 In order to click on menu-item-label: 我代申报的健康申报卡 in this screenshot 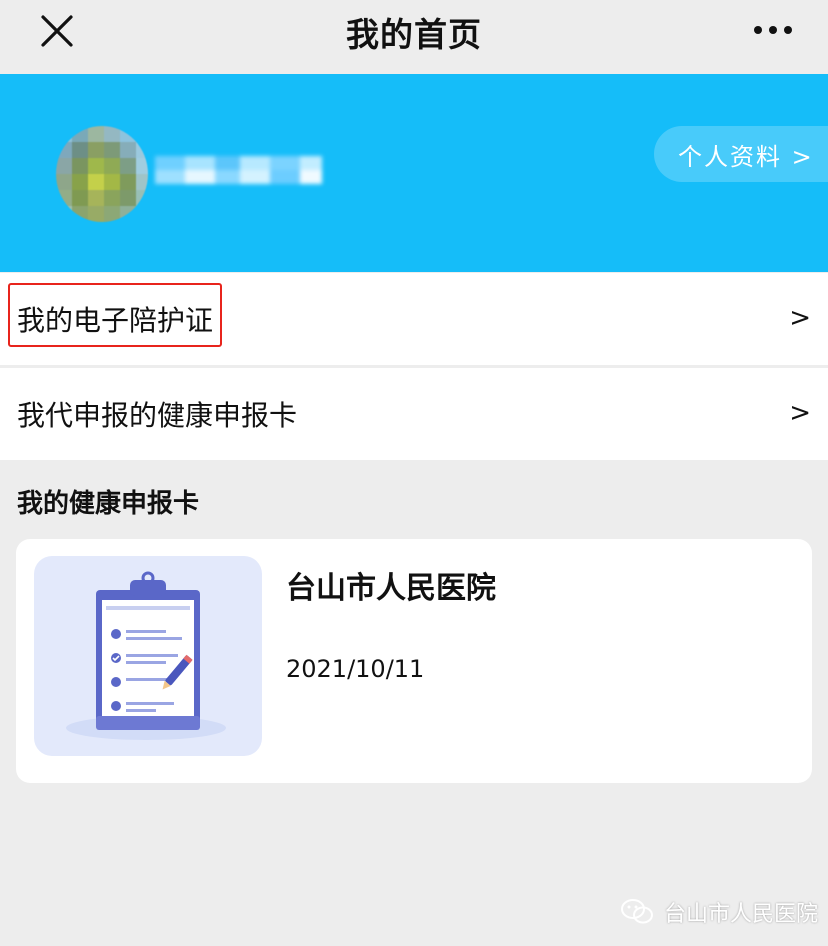, I will do `click(157, 415)`.